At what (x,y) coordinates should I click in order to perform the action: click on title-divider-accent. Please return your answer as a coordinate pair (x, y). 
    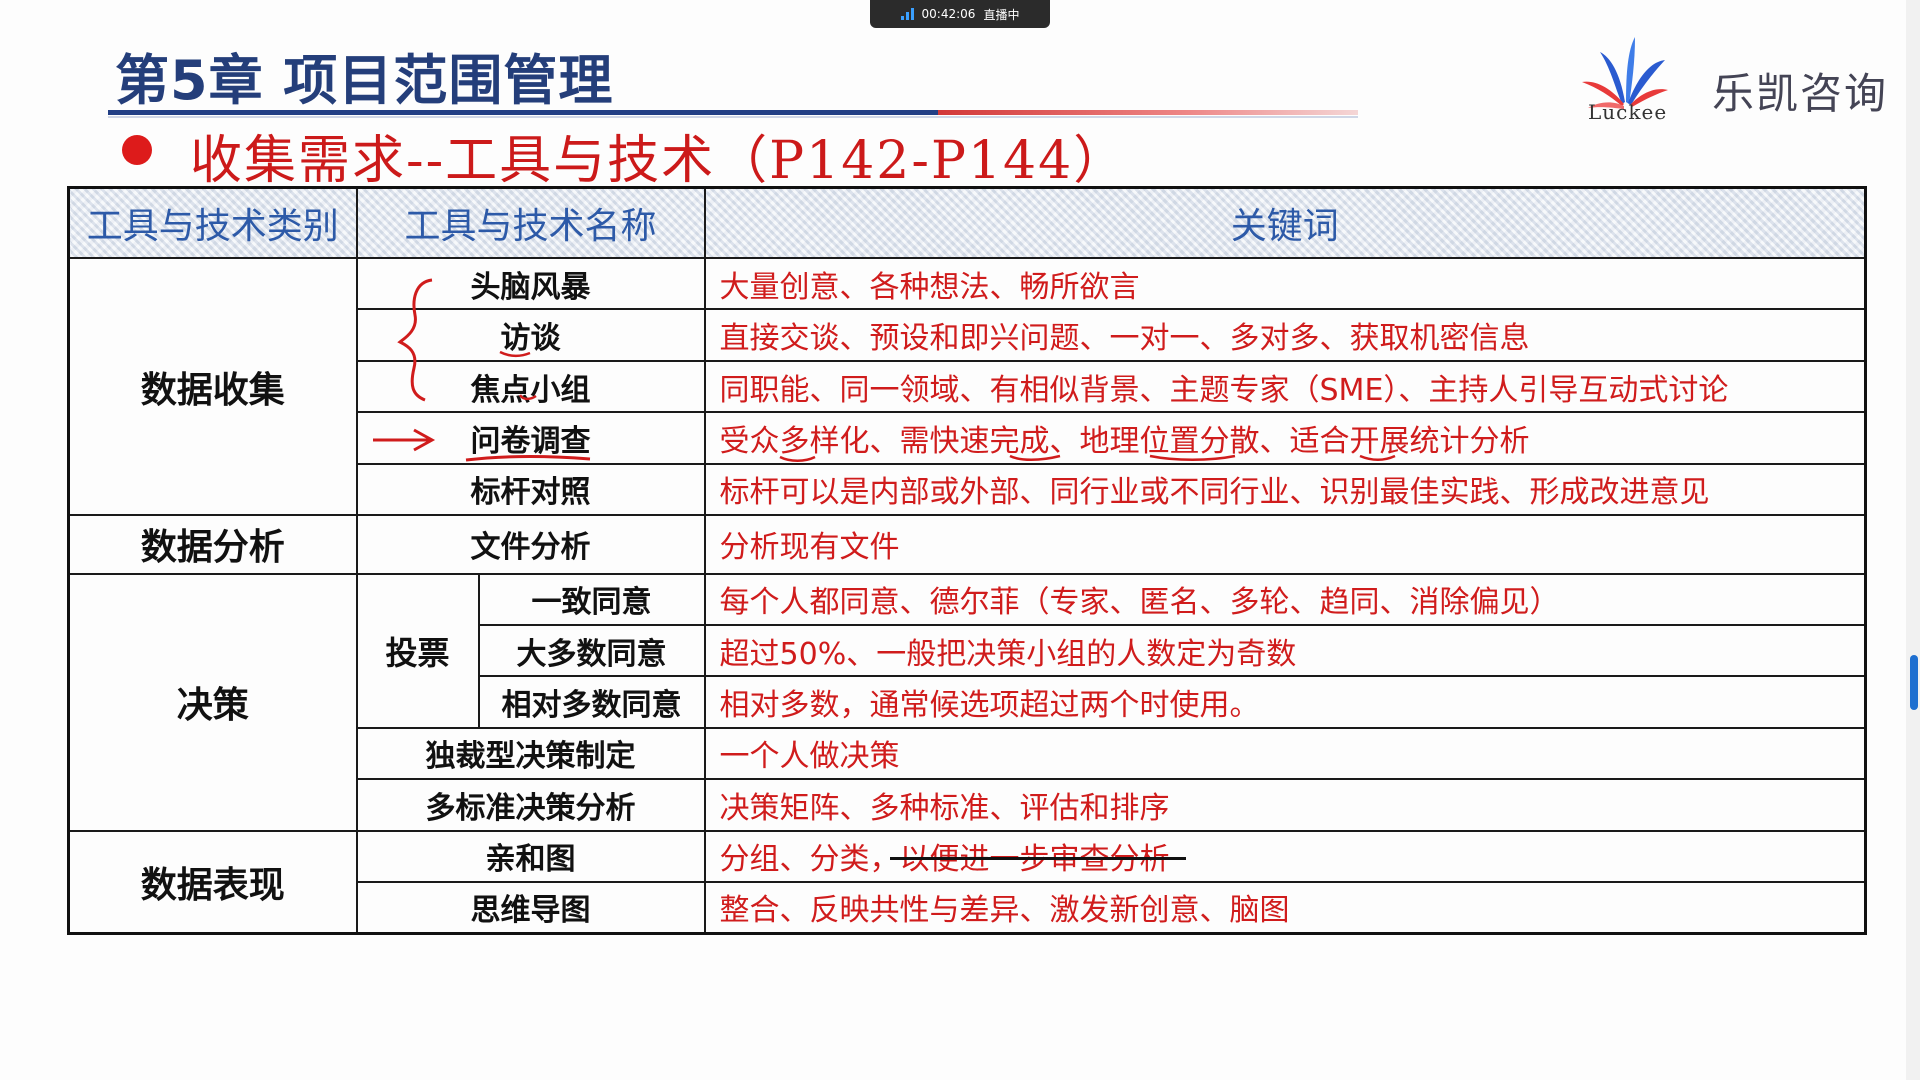
    Looking at the image, I should click on (1148, 112).